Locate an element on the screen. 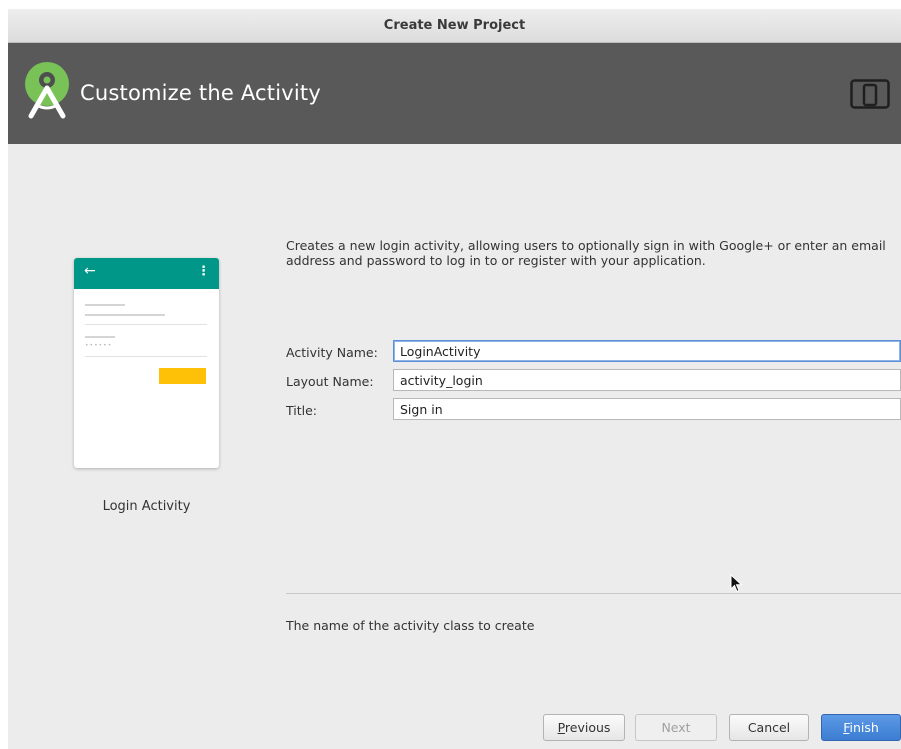  layout-name-label: Layout Name: is located at coordinates (330, 381).